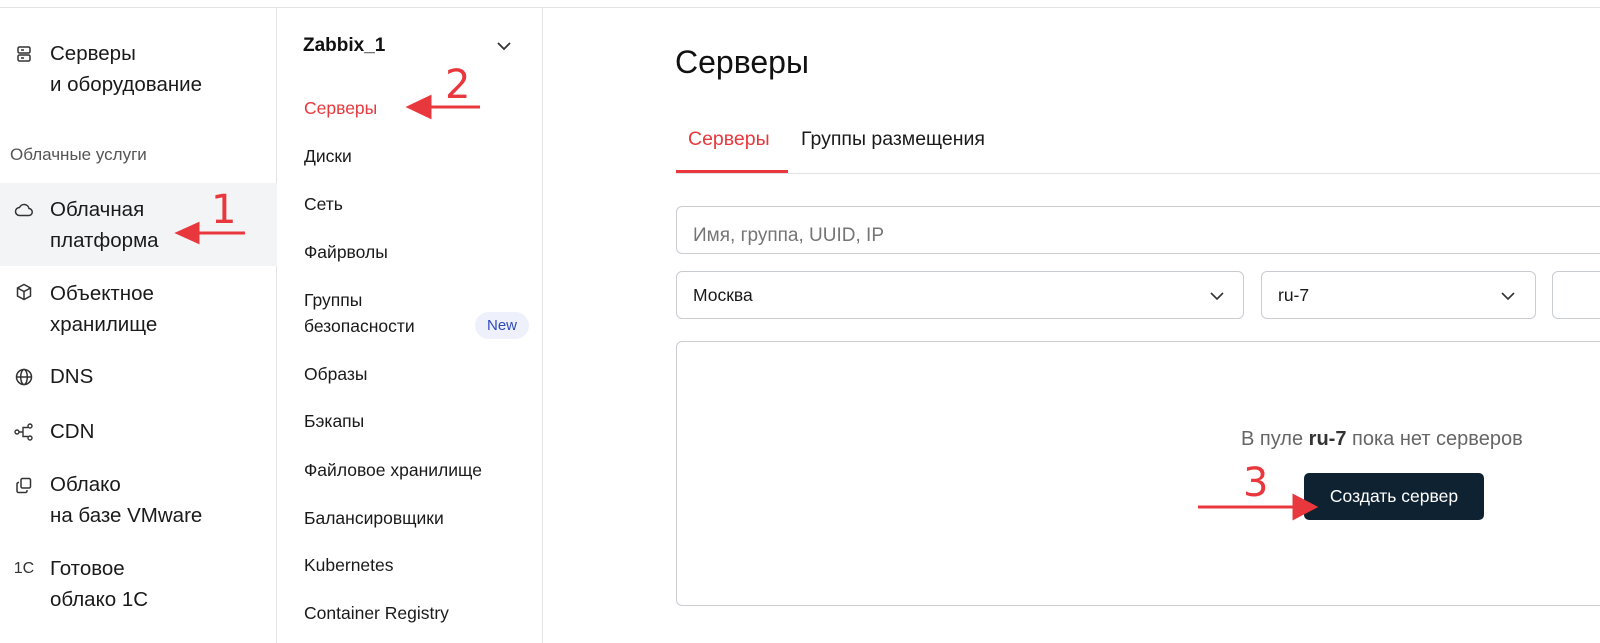  Describe the element at coordinates (336, 374) in the screenshot. I see `subnav-item-images: Образы` at that location.